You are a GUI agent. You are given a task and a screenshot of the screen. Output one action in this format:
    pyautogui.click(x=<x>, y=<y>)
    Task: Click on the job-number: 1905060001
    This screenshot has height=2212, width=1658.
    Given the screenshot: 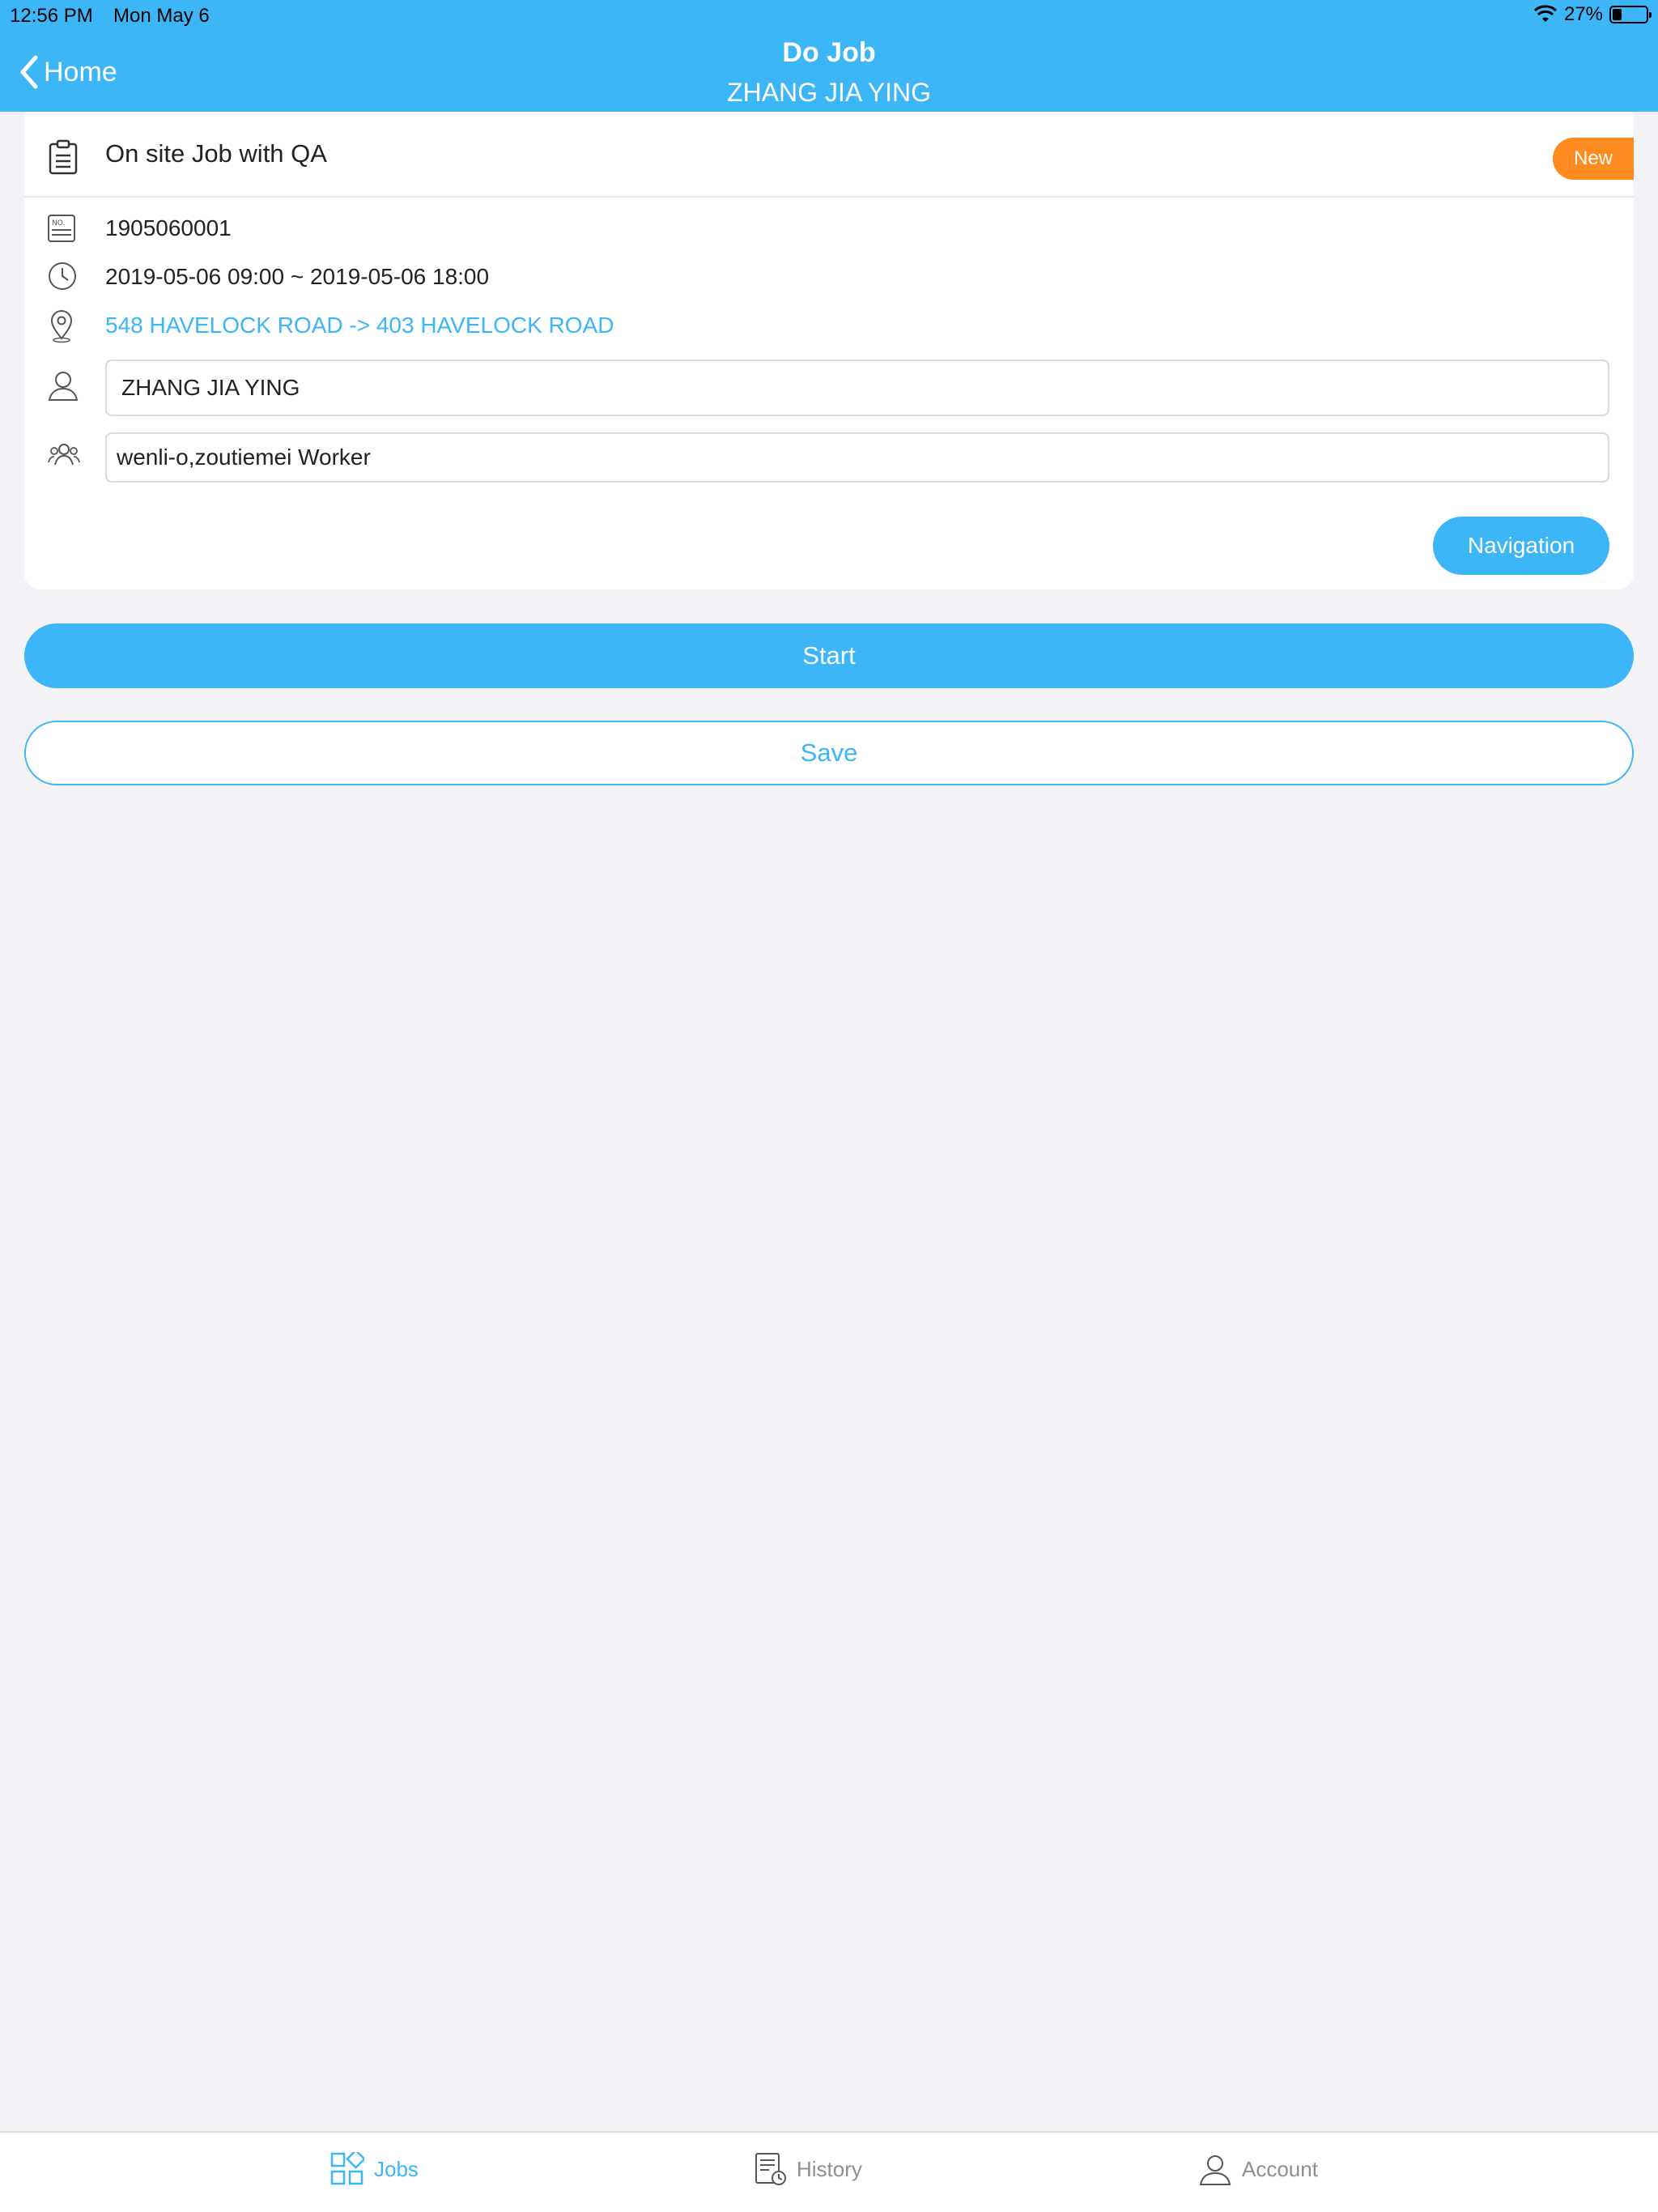 What is the action you would take?
    pyautogui.click(x=168, y=228)
    